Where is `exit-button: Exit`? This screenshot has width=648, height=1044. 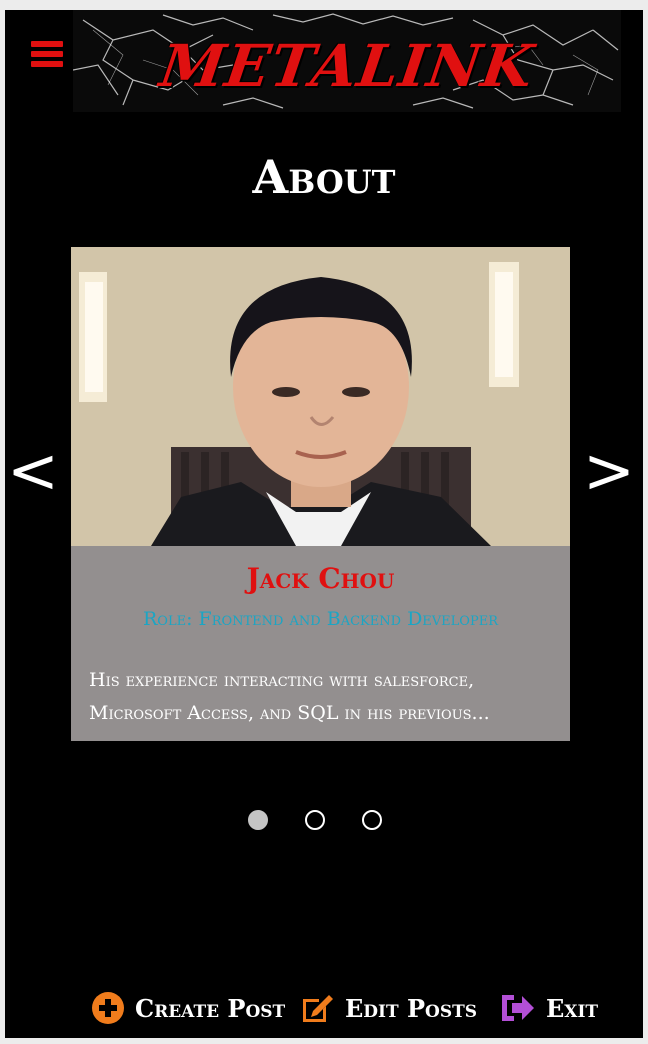
exit-button: Exit is located at coordinates (548, 1008).